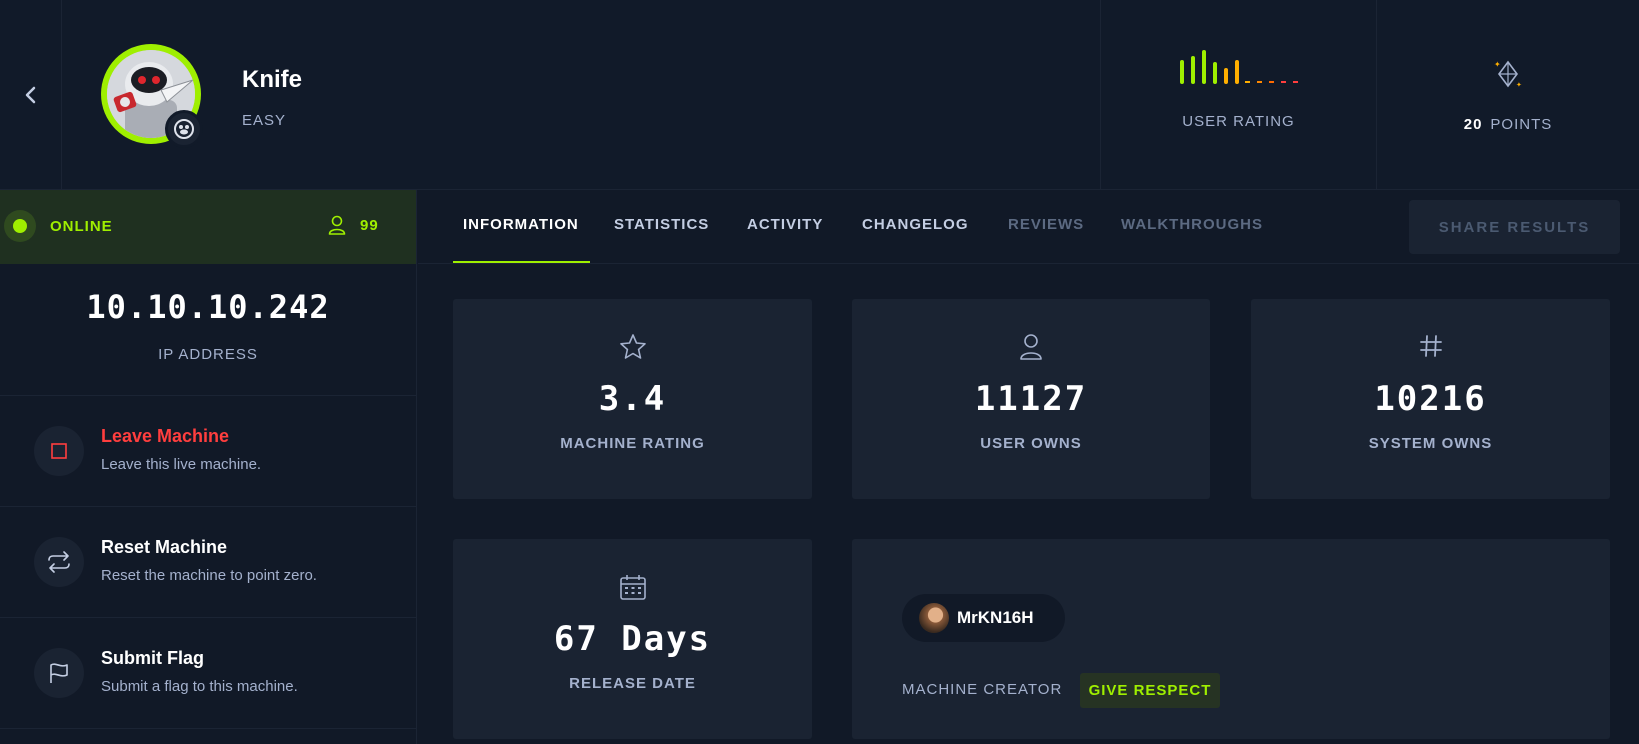  I want to click on diamond-icon: ✦ ✦, so click(1508, 74).